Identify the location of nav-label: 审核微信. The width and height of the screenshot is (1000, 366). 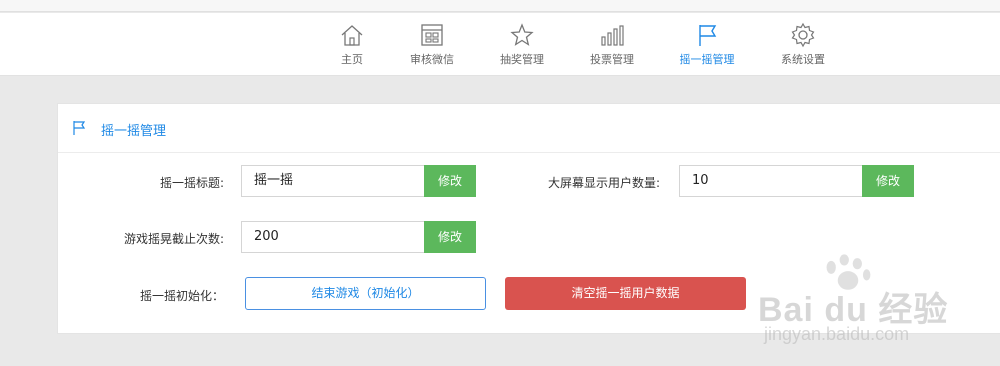
(432, 59).